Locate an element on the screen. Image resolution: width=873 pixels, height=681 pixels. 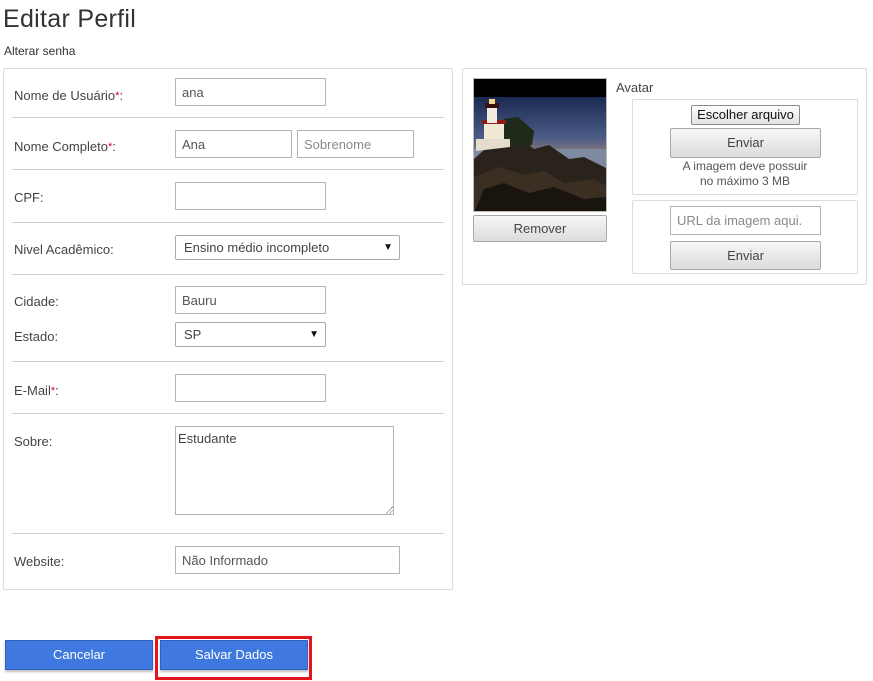
city-input is located at coordinates (250, 300).